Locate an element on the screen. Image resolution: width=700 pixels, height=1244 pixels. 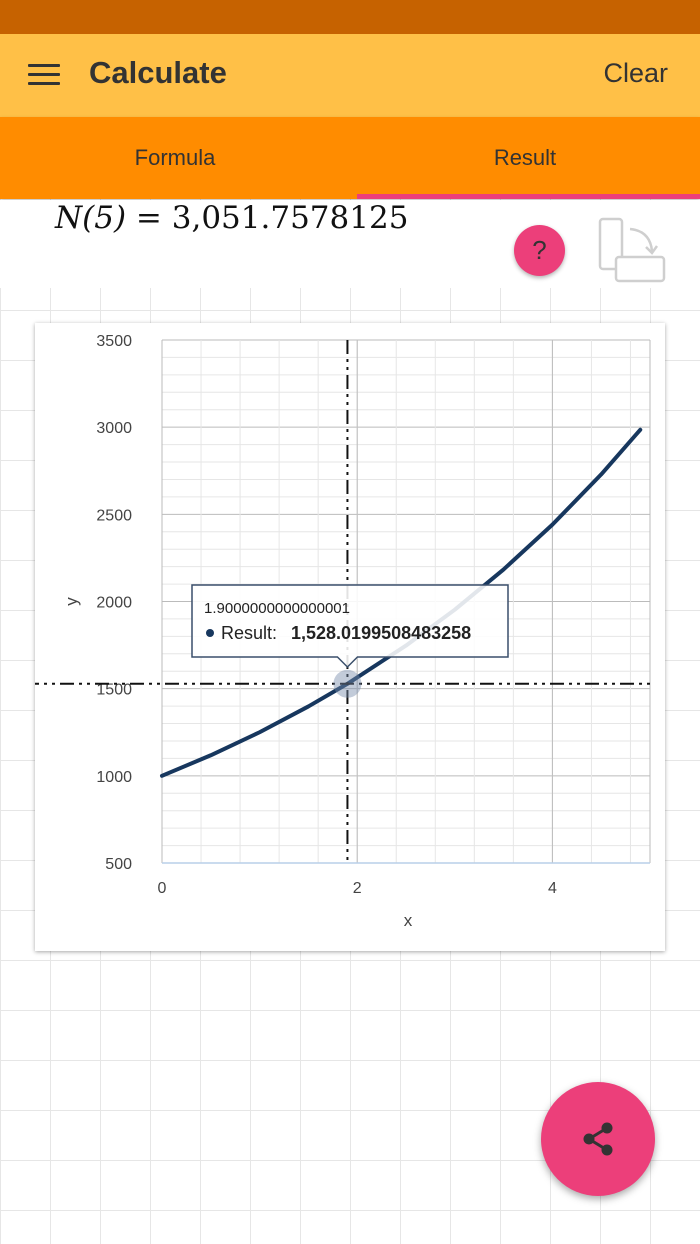
tab-bar: Formula Result is located at coordinates (350, 158).